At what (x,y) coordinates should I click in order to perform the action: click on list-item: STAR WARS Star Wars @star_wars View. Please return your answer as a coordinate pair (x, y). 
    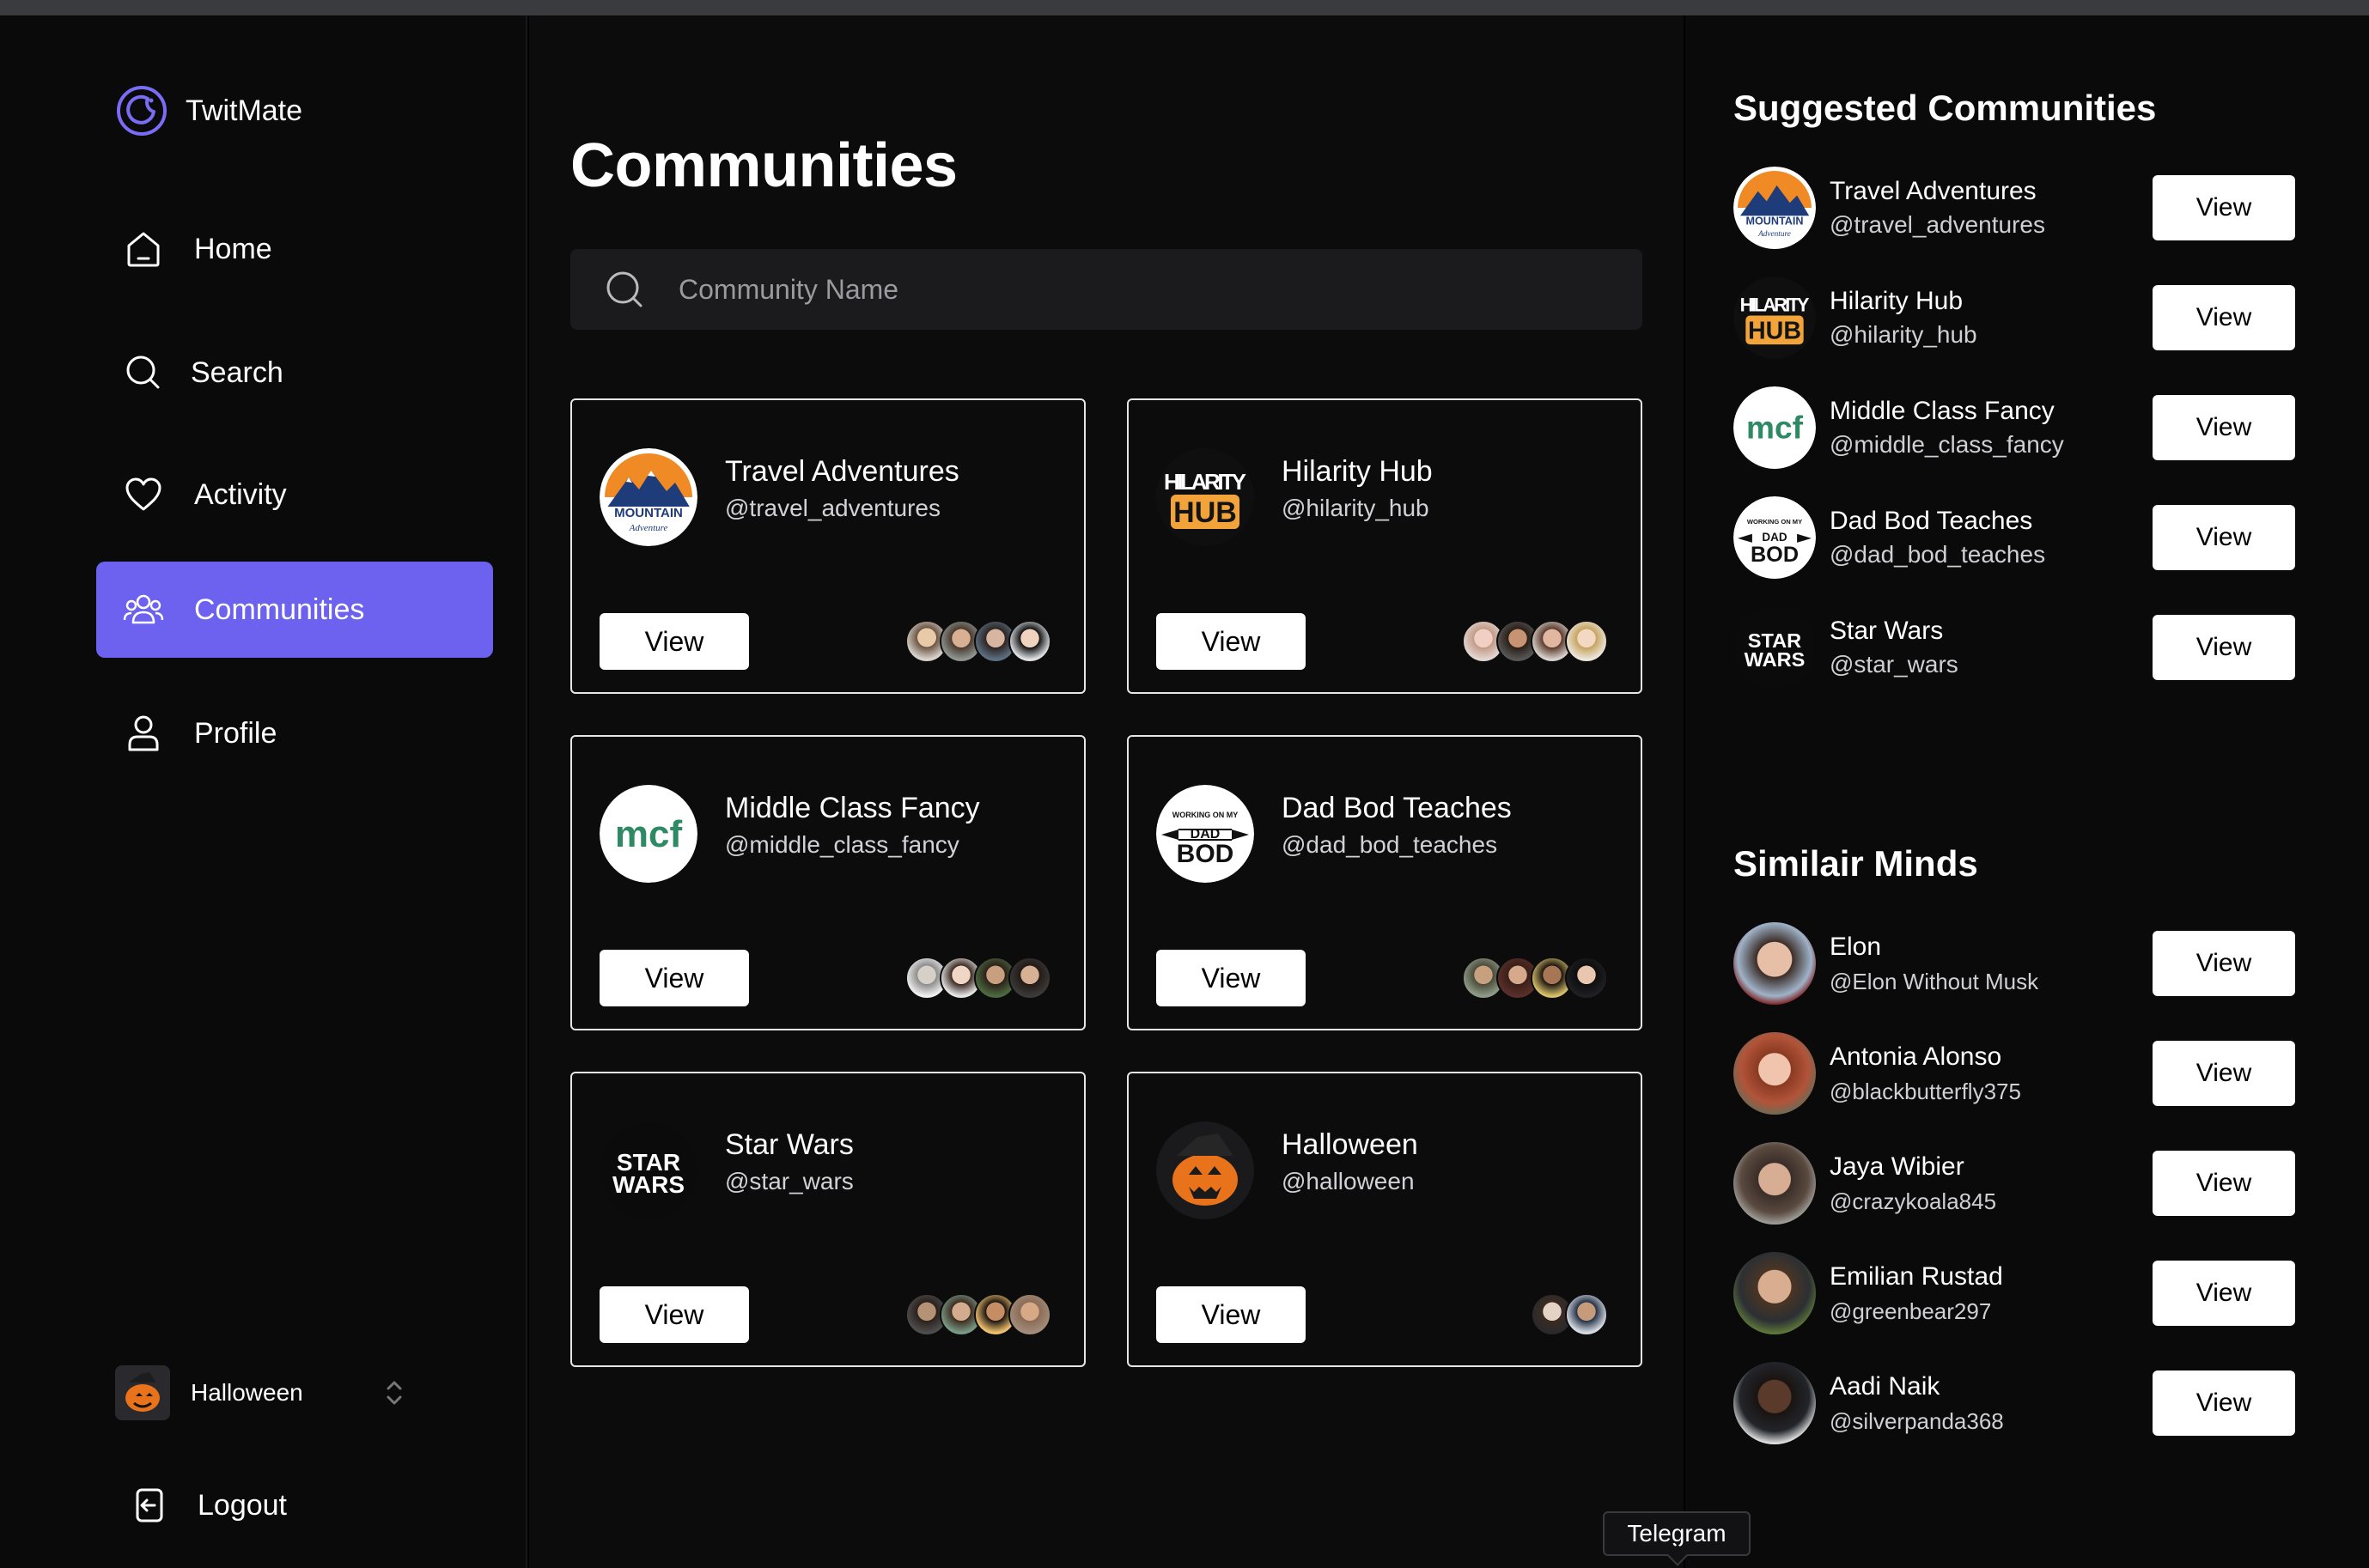
    Looking at the image, I should click on (2015, 661).